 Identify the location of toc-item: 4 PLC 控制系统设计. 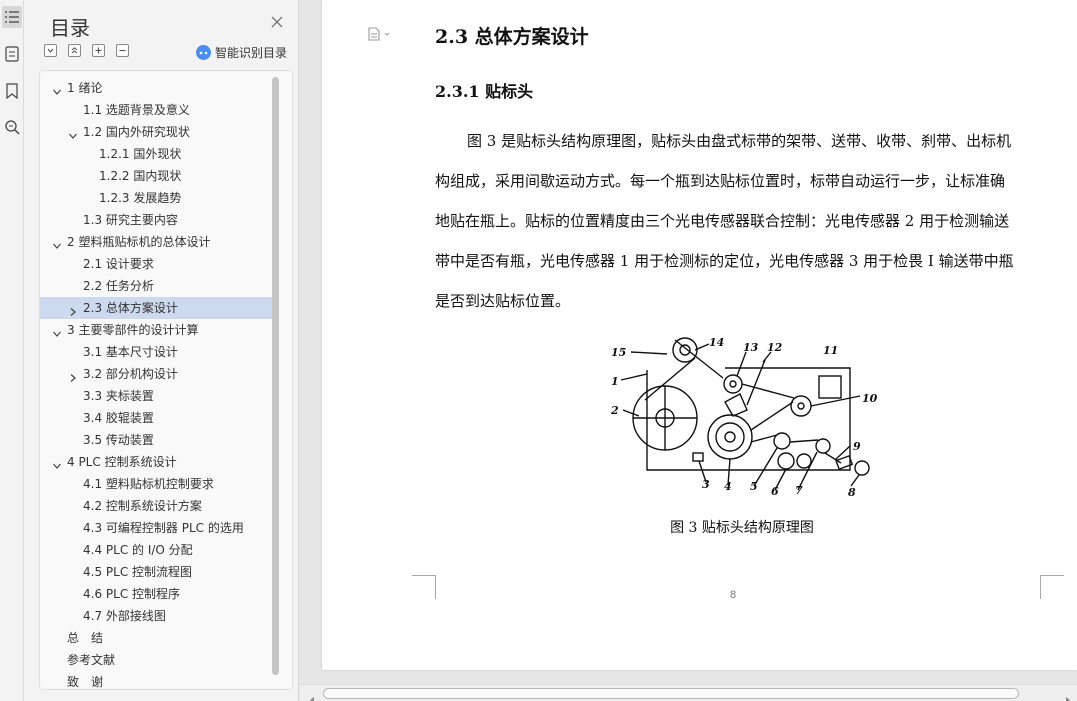
(156, 462).